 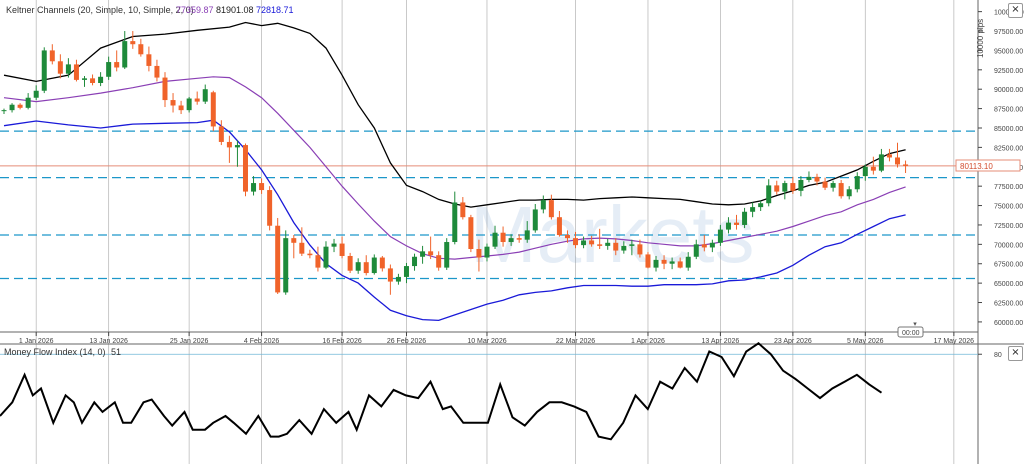 I want to click on price-tick-label: 67500.00, so click(x=1008, y=265).